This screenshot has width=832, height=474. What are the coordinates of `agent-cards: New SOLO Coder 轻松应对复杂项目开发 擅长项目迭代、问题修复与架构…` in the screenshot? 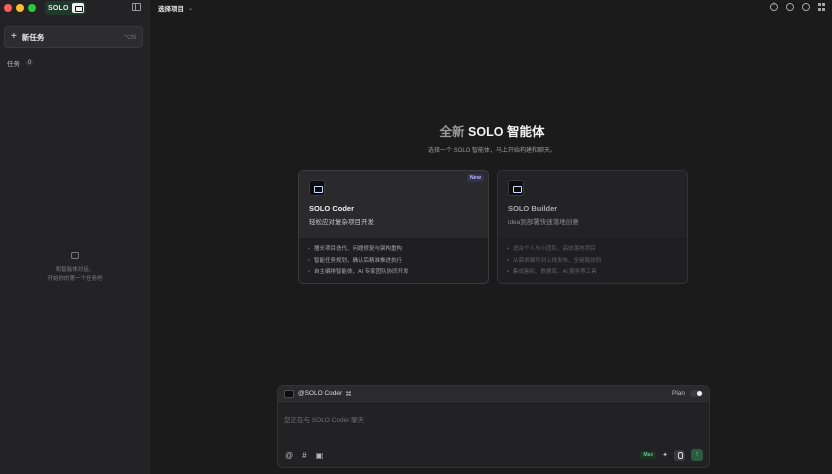 It's located at (493, 227).